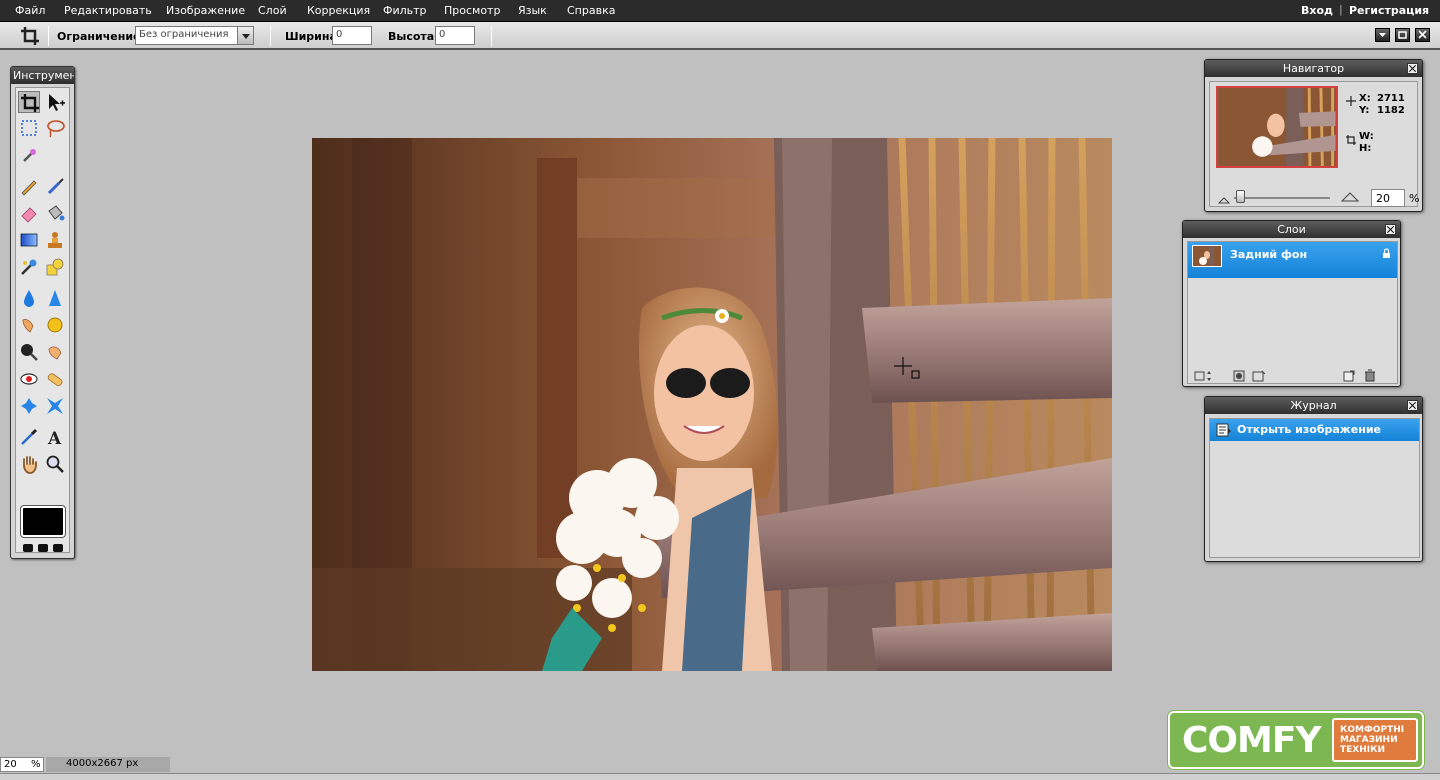 This screenshot has height=780, width=1440. I want to click on navigator-title: Навигатор, so click(1313, 68).